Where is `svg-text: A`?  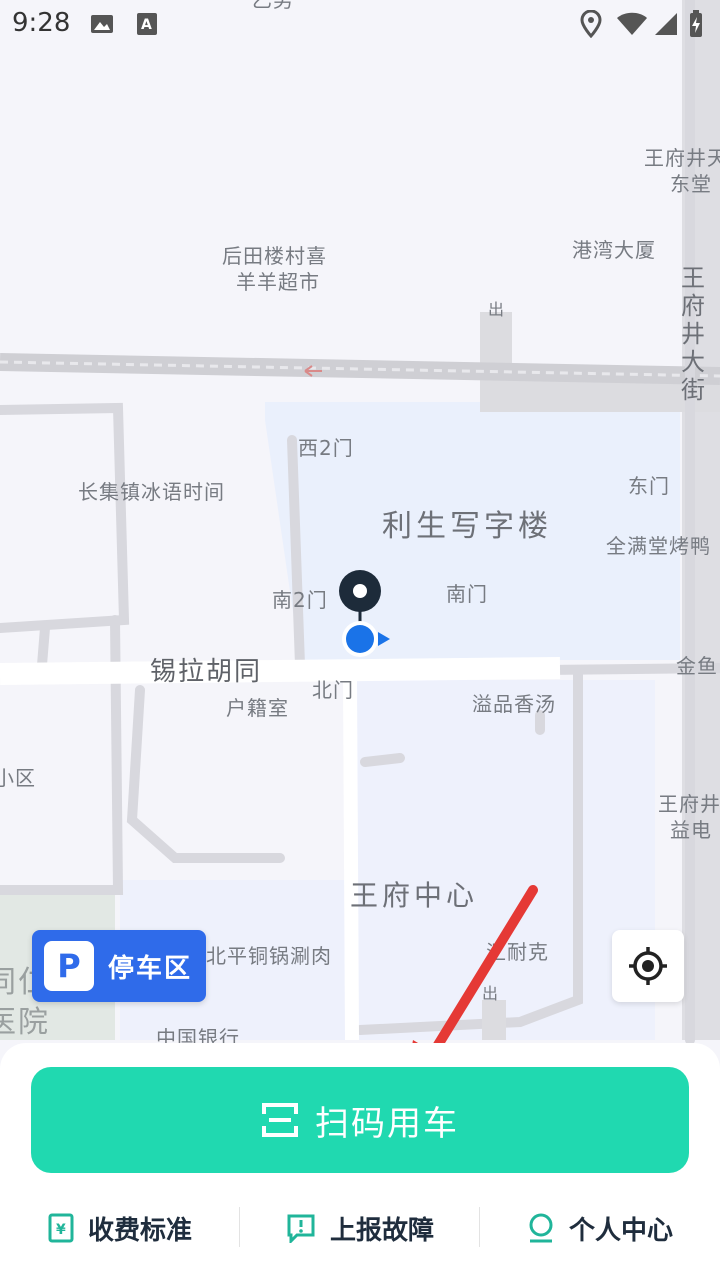
svg-text: A is located at coordinates (146, 25).